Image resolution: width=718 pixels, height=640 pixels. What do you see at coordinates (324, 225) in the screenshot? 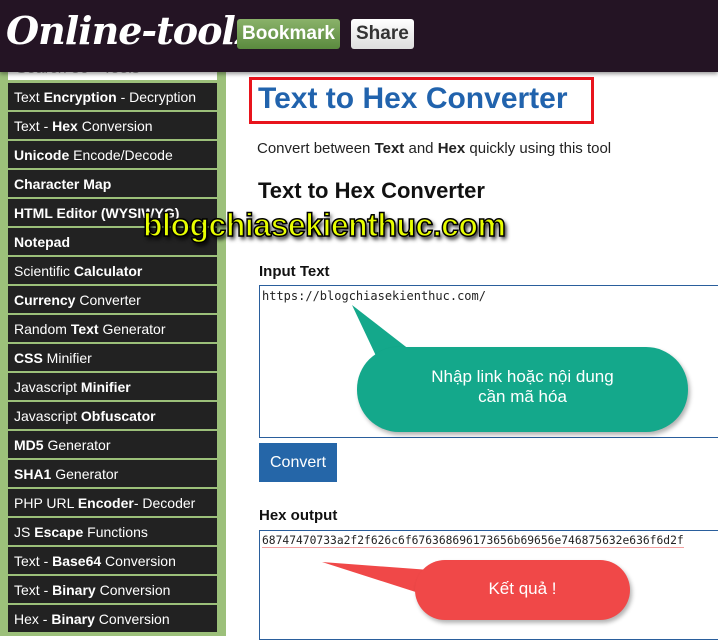
I see `watermark: blogchiasekienthuc.com` at bounding box center [324, 225].